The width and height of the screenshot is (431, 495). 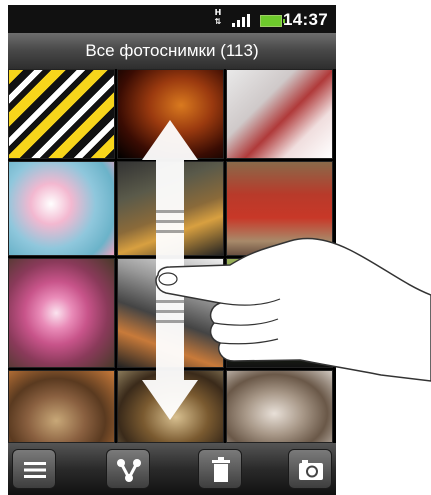 What do you see at coordinates (61, 313) in the screenshot?
I see `thumbnail-pink-rose` at bounding box center [61, 313].